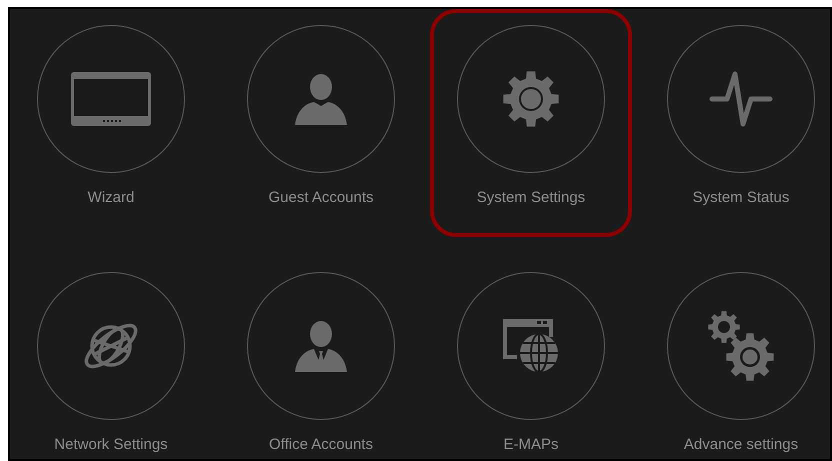 The image size is (832, 461). Describe the element at coordinates (531, 99) in the screenshot. I see `gear-icon` at that location.